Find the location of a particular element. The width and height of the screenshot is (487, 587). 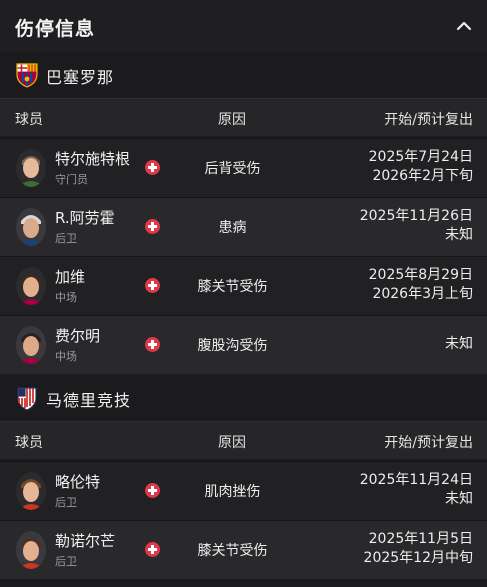

panel-title: 伤停信息 is located at coordinates (55, 29).